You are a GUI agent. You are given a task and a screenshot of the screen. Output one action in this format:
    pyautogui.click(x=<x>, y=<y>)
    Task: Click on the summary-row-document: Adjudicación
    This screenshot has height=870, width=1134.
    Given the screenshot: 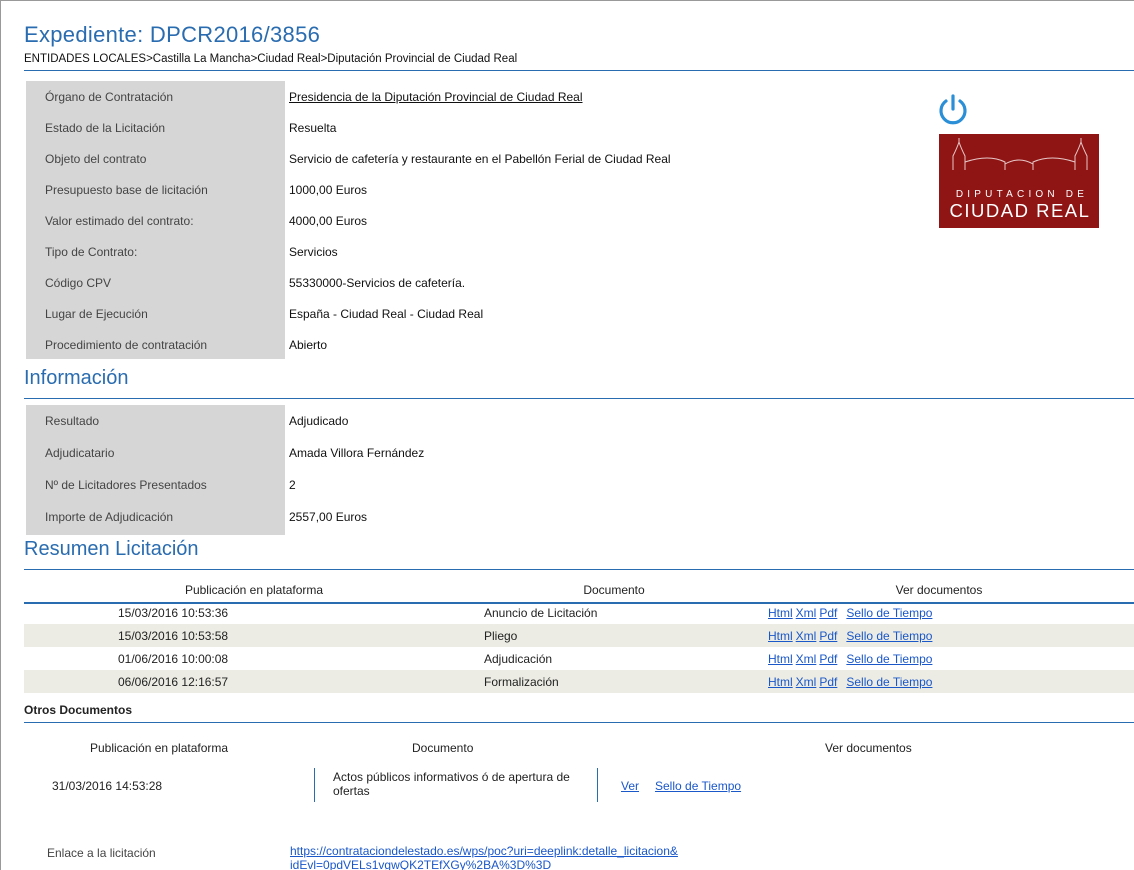 What is the action you would take?
    pyautogui.click(x=518, y=658)
    